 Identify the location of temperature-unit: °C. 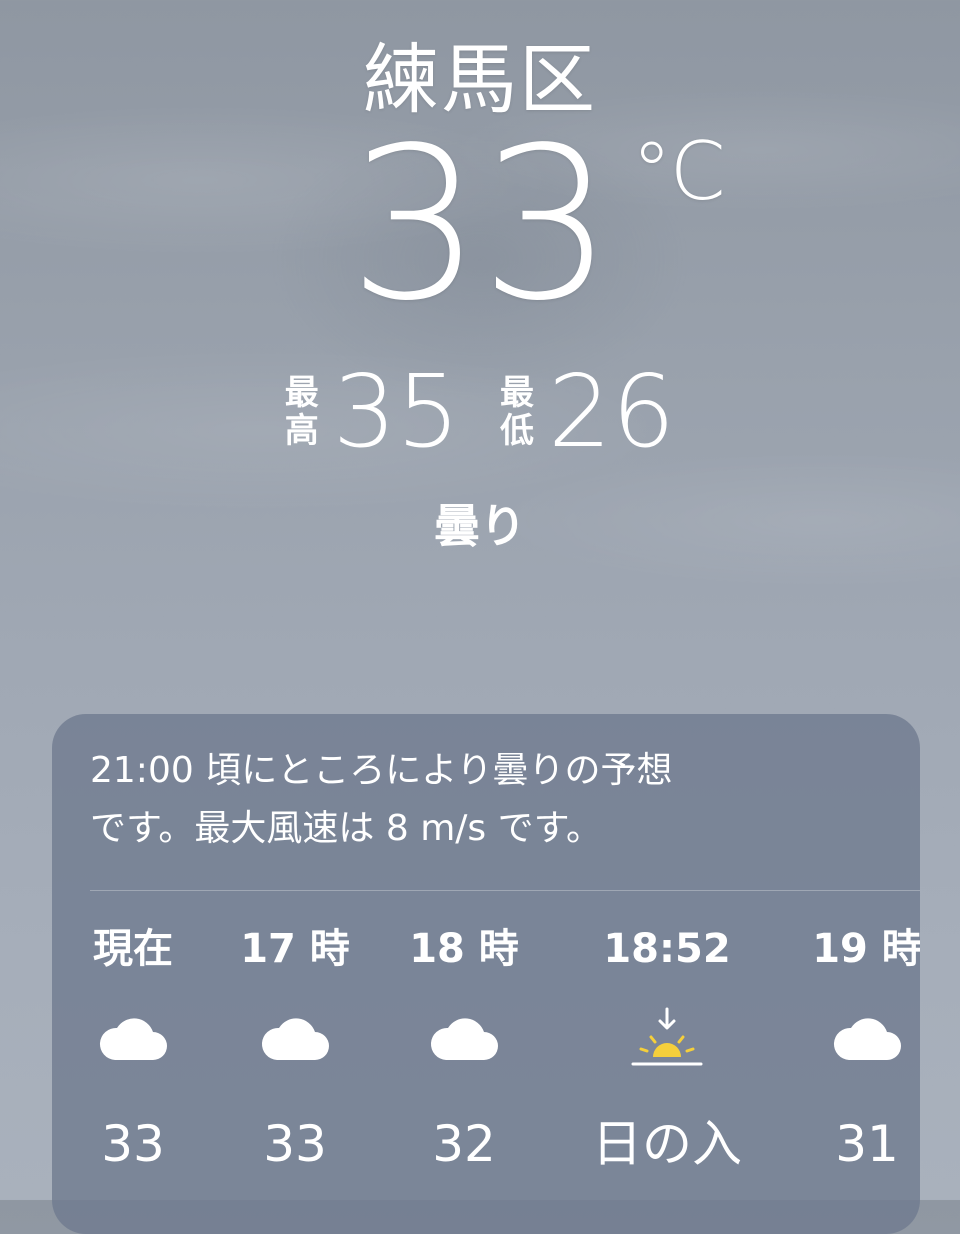
(678, 171).